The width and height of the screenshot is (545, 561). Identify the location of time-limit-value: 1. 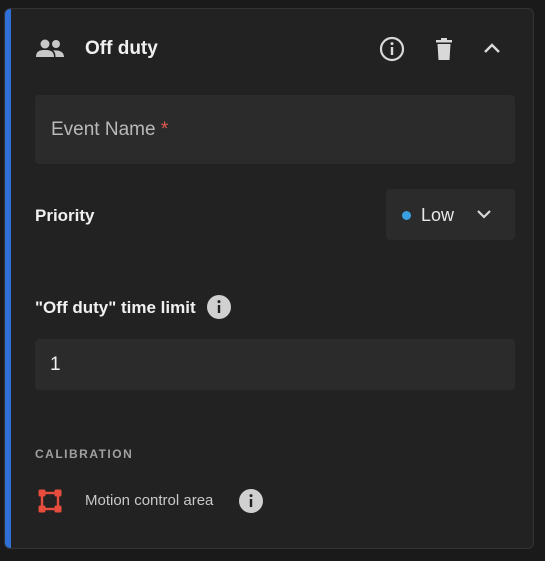
(55, 364).